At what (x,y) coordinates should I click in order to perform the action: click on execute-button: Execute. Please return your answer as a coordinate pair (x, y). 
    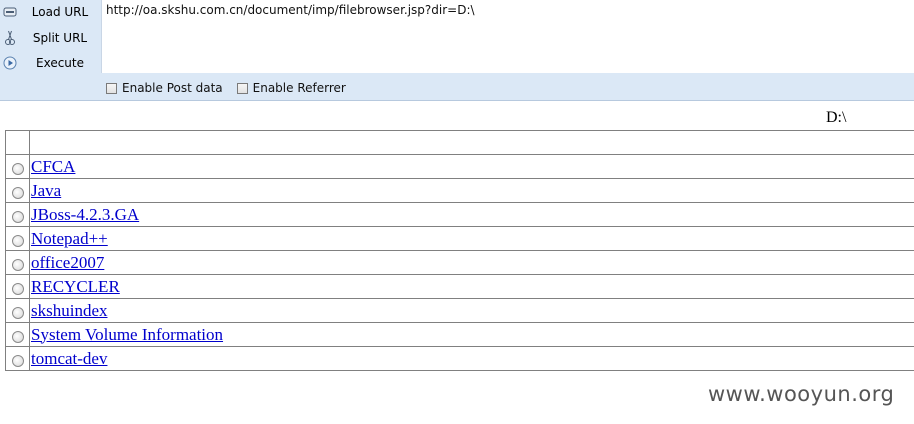
    Looking at the image, I should click on (50, 63).